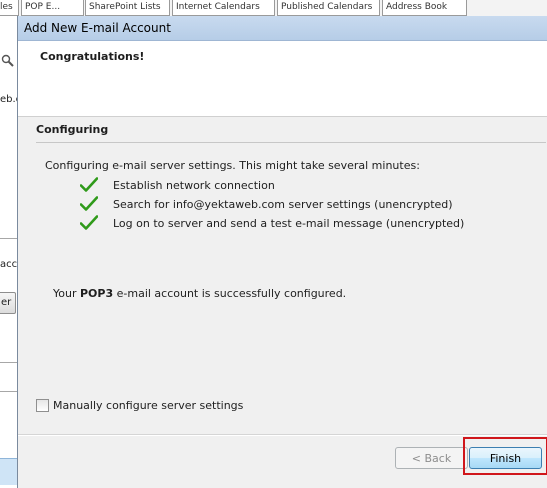 This screenshot has width=547, height=488. I want to click on background-text-fragment: eb.c, so click(8, 99).